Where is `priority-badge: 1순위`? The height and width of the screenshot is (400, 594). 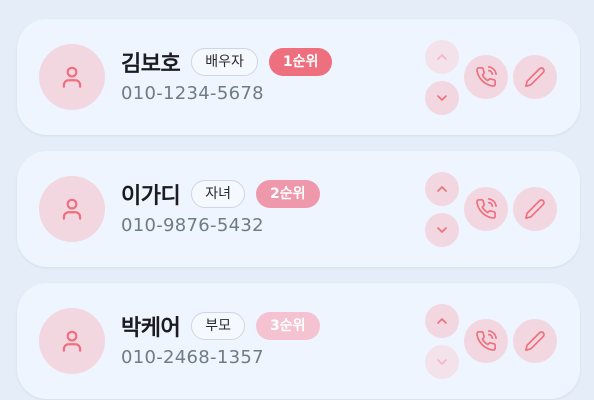
priority-badge: 1순위 is located at coordinates (300, 62).